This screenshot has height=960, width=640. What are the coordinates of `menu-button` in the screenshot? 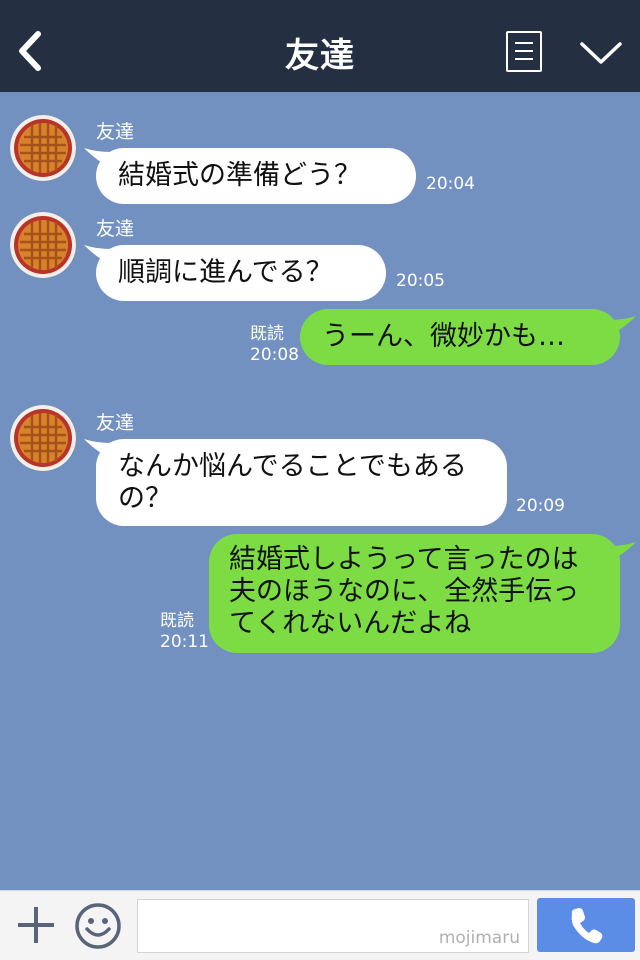 It's located at (524, 51).